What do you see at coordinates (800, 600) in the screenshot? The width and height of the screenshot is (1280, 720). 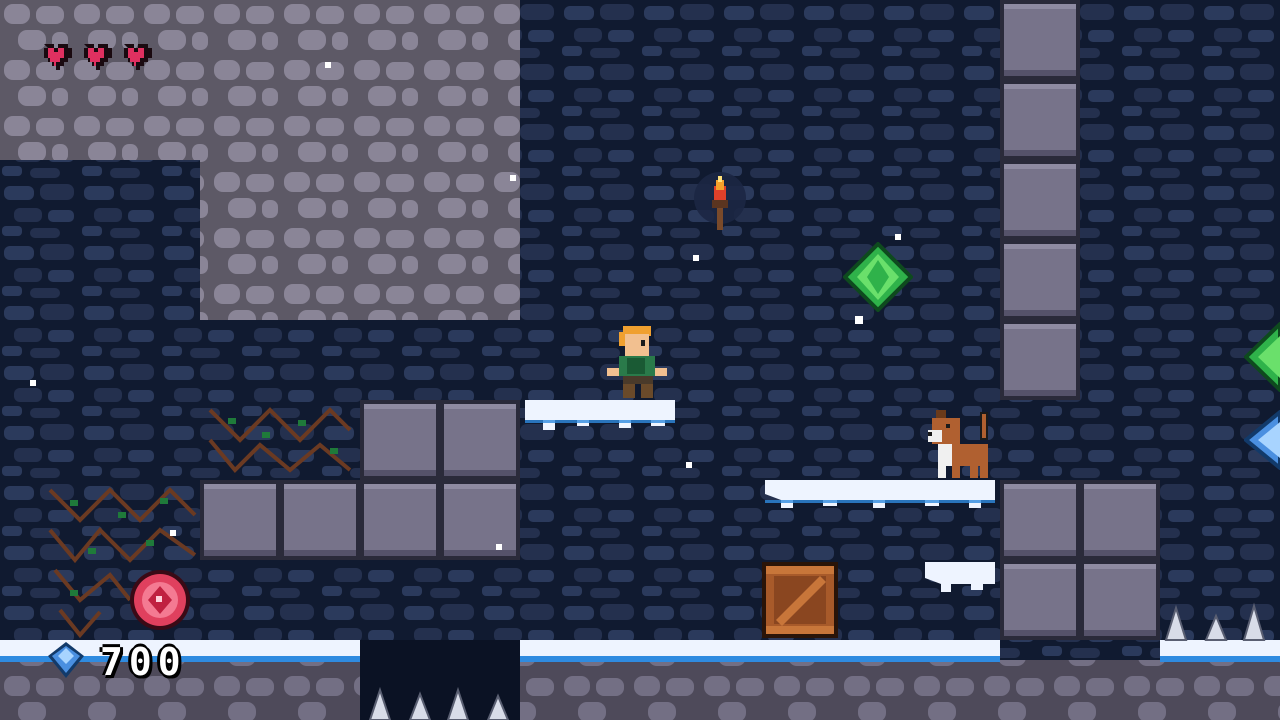 I see `wooden-crate` at bounding box center [800, 600].